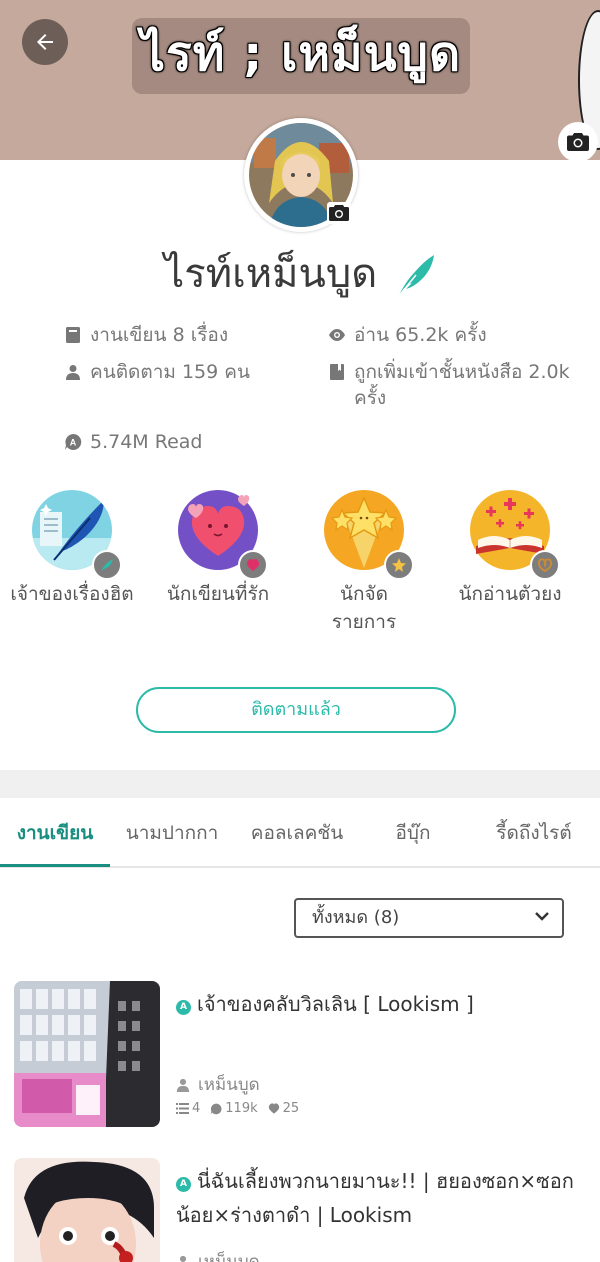 The width and height of the screenshot is (600, 1262). Describe the element at coordinates (283, 1108) in the screenshot. I see `likes-count: 25` at that location.